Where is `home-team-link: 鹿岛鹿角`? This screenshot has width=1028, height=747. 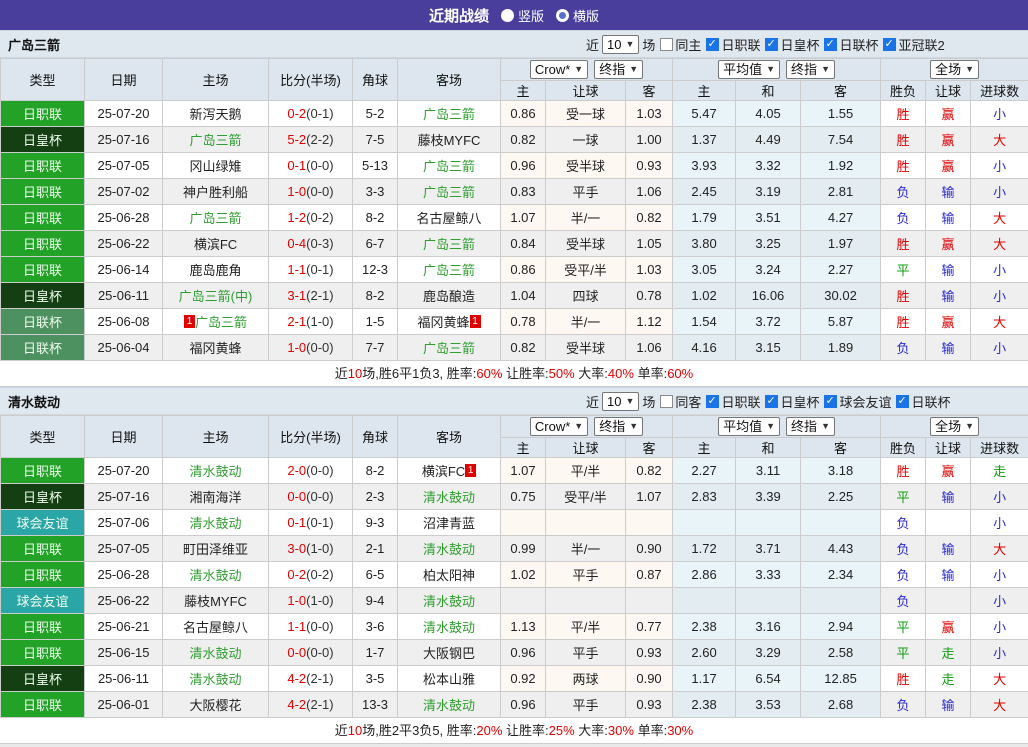
home-team-link: 鹿岛鹿角 is located at coordinates (215, 270).